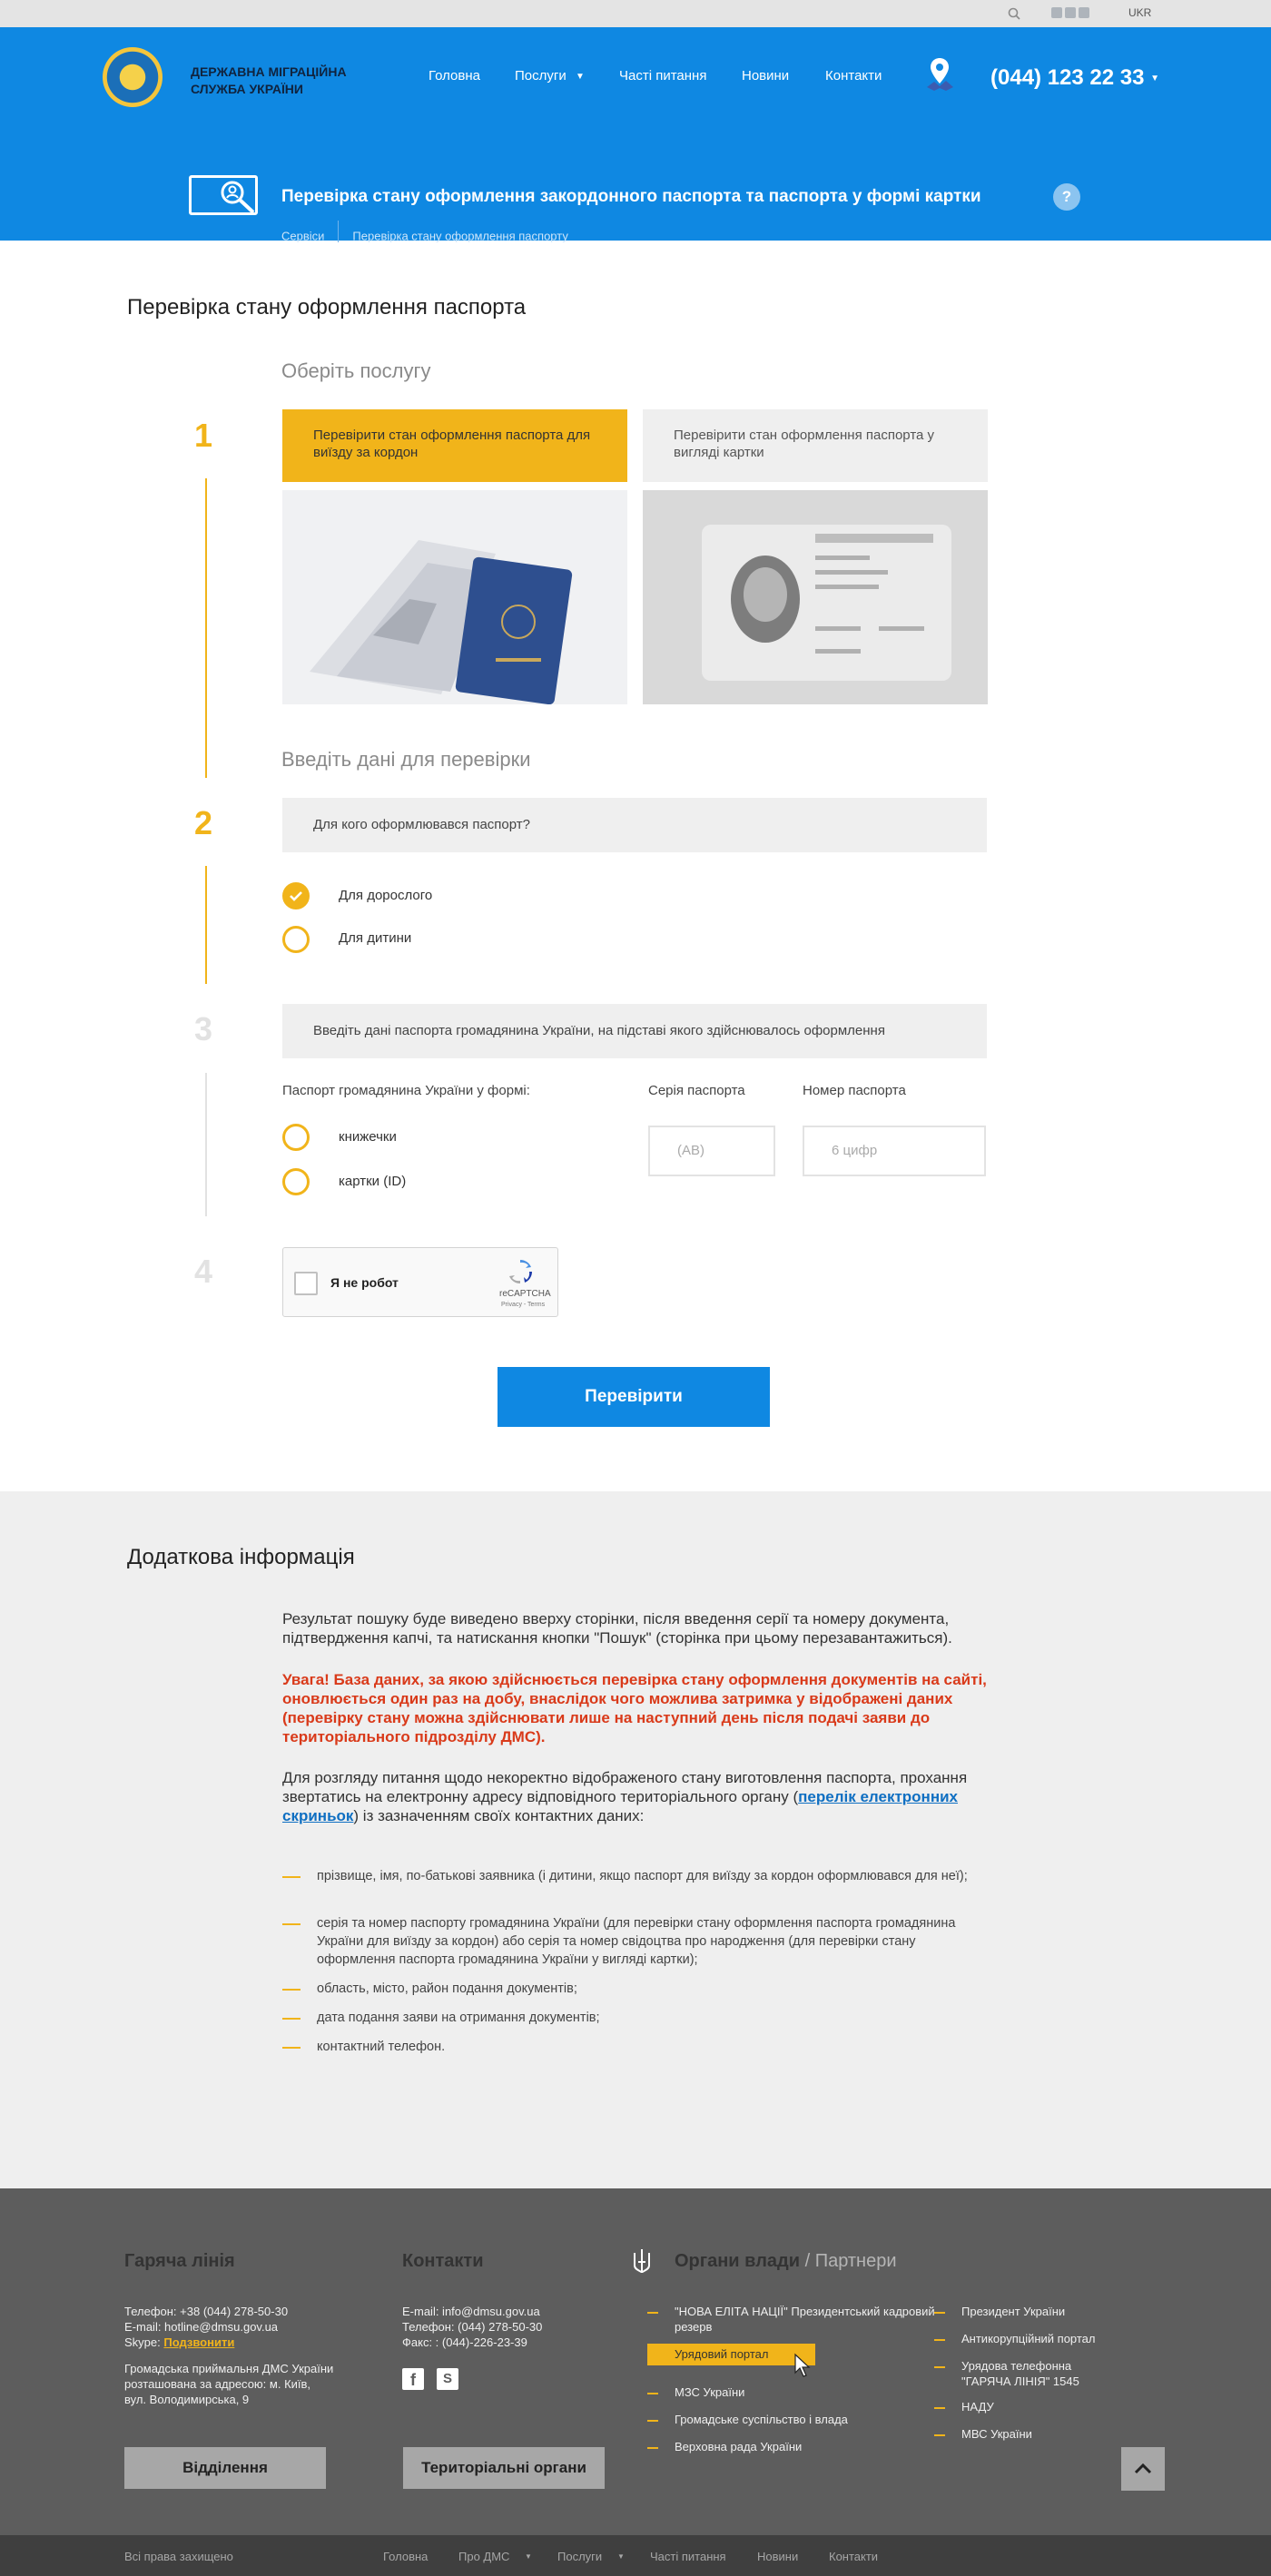 Image resolution: width=1271 pixels, height=2576 pixels. What do you see at coordinates (1056, 12) in the screenshot?
I see `facebook-icon` at bounding box center [1056, 12].